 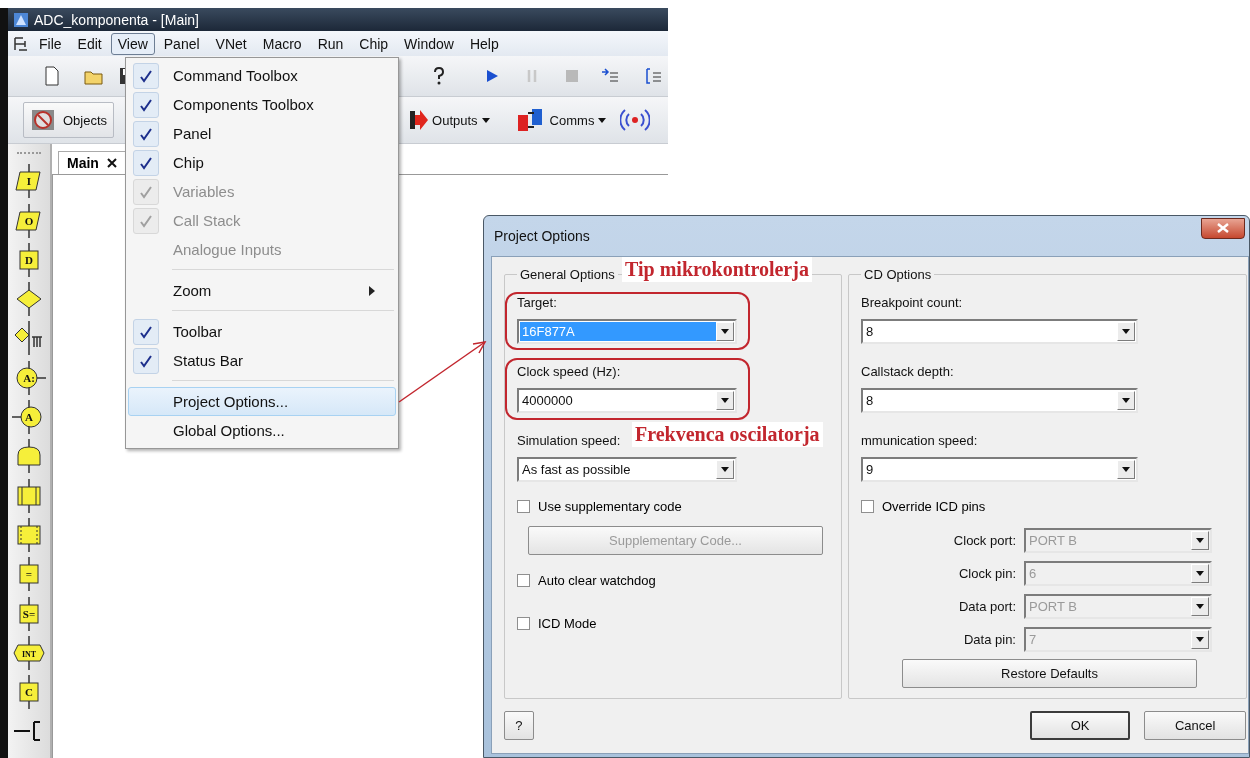 I want to click on field-label: Breakpoint count:, so click(x=912, y=303).